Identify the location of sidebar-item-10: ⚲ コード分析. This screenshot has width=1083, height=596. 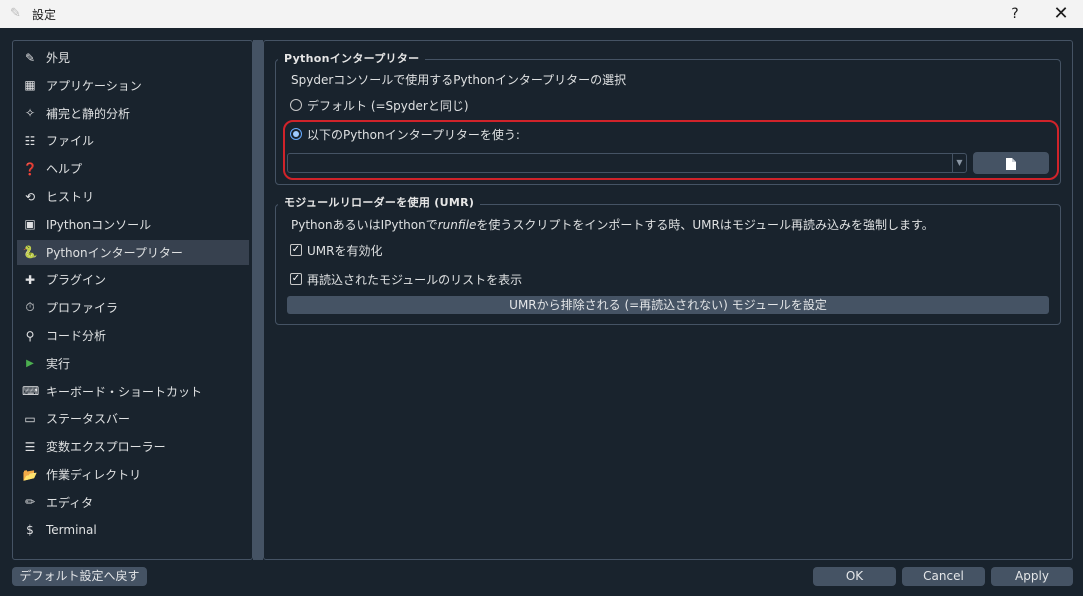
(133, 335).